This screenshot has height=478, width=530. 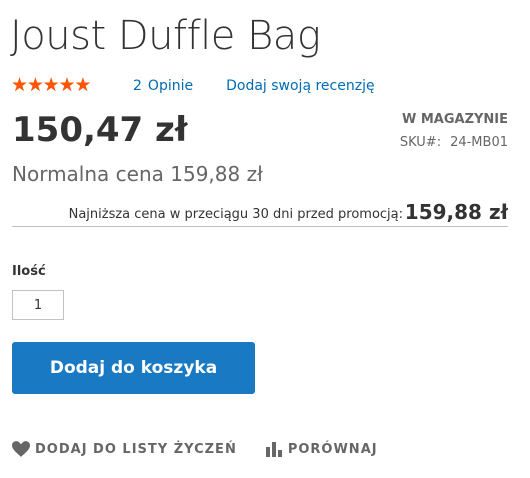 I want to click on qty-label: Ilość, so click(x=29, y=271).